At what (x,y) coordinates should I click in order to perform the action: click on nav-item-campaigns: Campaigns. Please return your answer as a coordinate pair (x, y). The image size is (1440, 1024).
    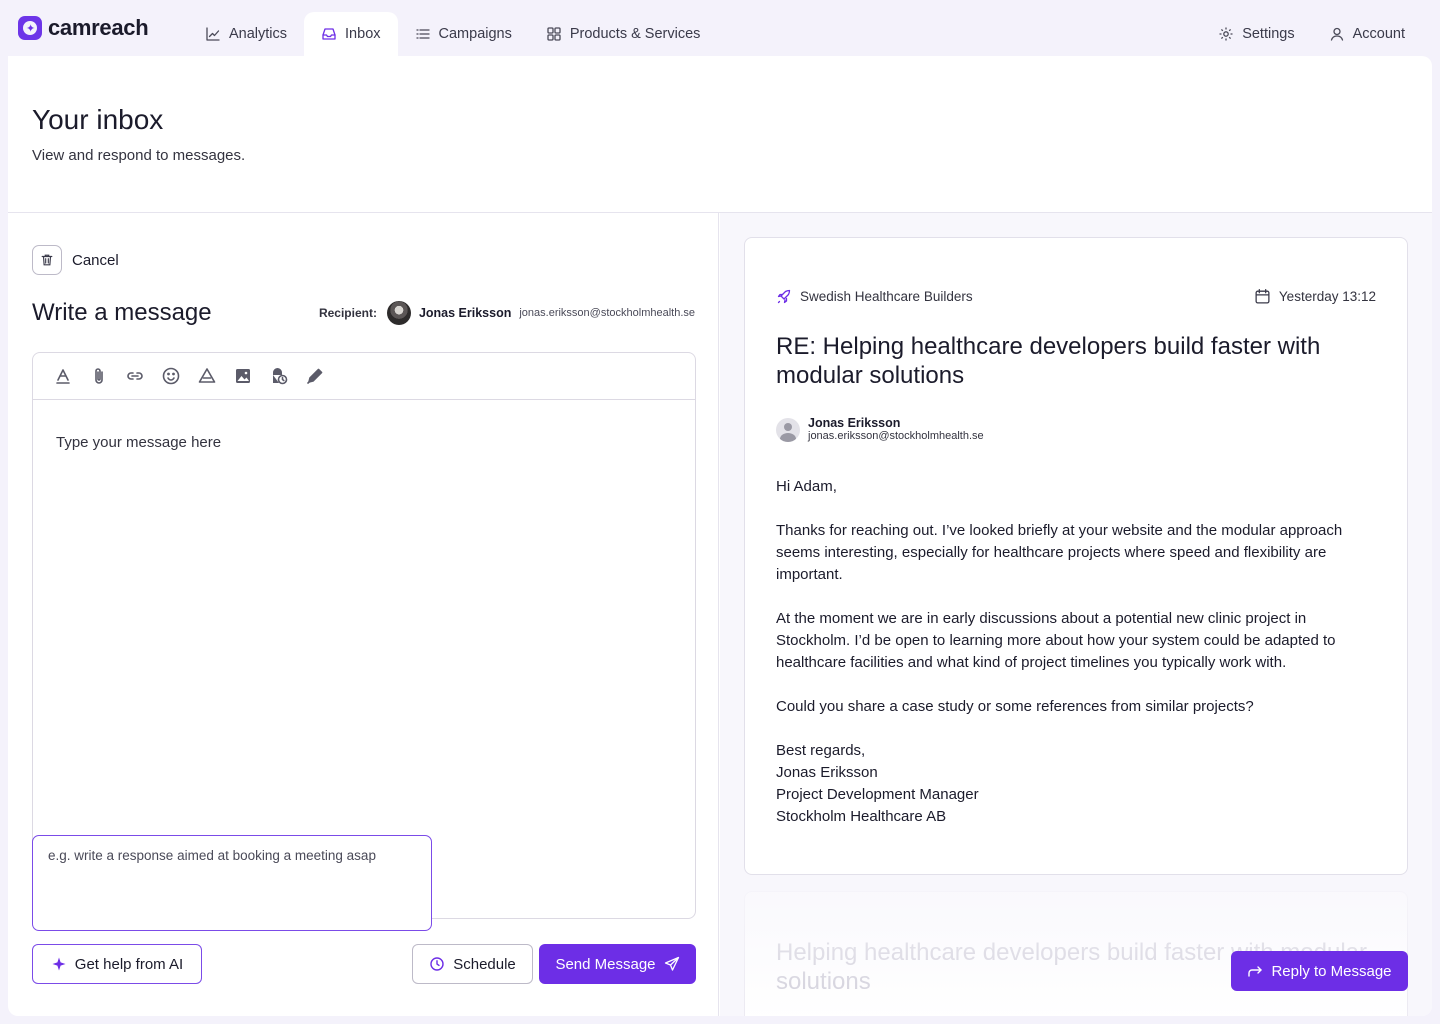
    Looking at the image, I should click on (463, 34).